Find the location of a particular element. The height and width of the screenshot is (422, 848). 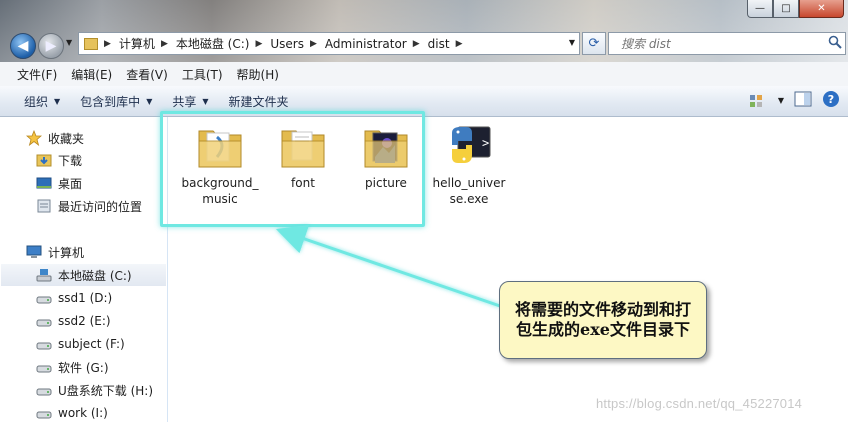

breadcrumb-item-dist: dist is located at coordinates (439, 44).